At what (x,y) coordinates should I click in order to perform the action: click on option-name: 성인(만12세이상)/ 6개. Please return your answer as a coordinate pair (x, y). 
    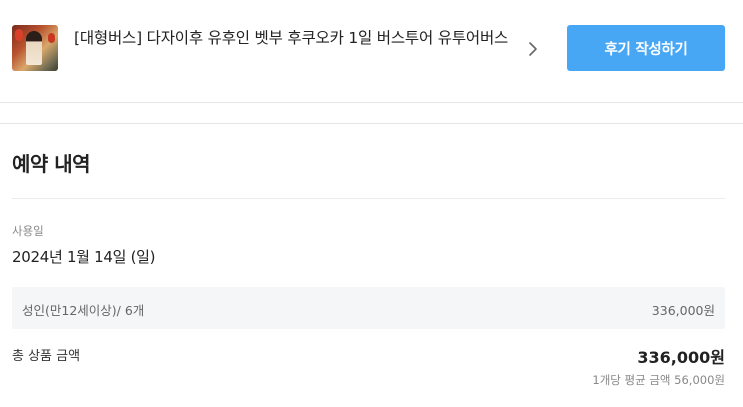
    Looking at the image, I should click on (83, 310).